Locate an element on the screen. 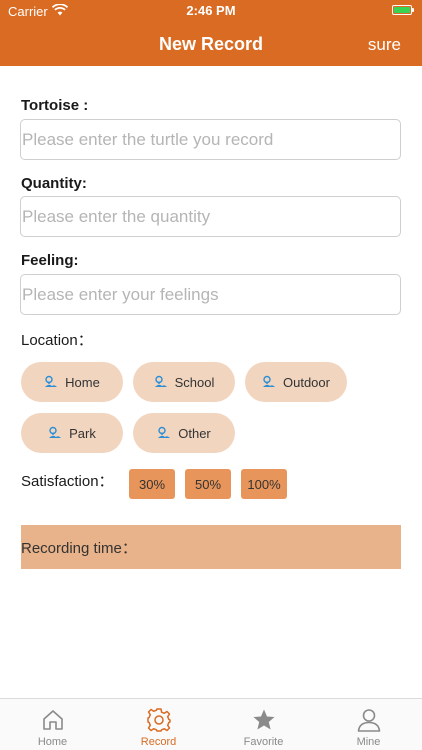 The height and width of the screenshot is (750, 422). sure-button: sure is located at coordinates (384, 45).